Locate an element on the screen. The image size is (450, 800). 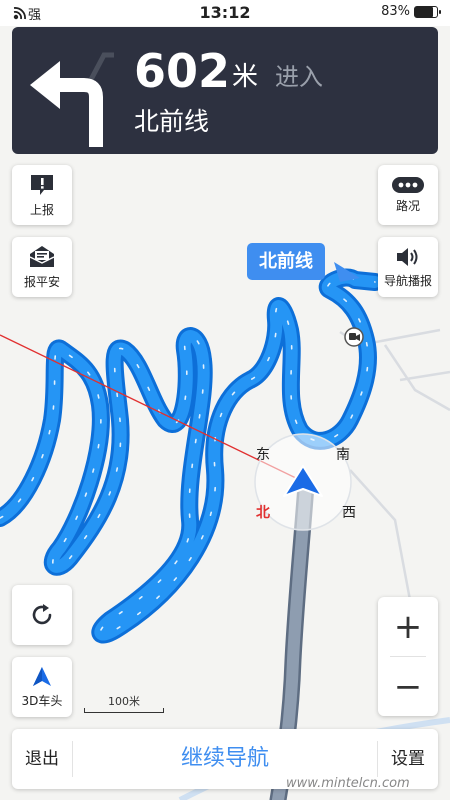
voice-broadcast-label: 导航播报 is located at coordinates (407, 280).